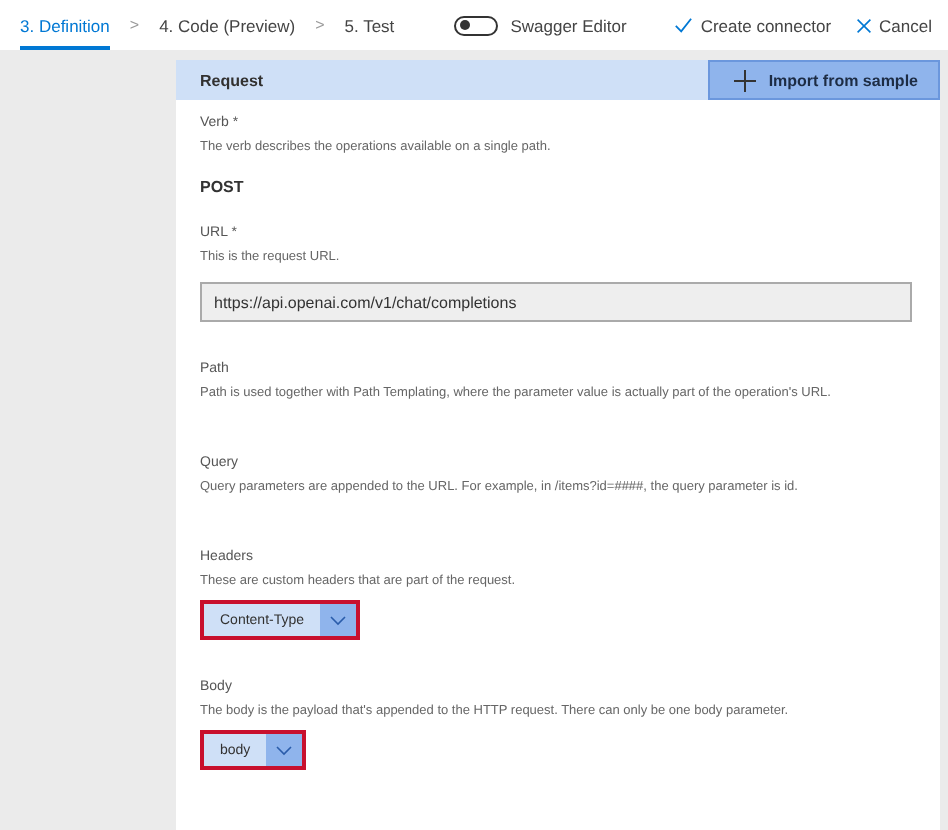 This screenshot has width=948, height=830. Describe the element at coordinates (893, 25) in the screenshot. I see `toolbar-button: Cancel` at that location.